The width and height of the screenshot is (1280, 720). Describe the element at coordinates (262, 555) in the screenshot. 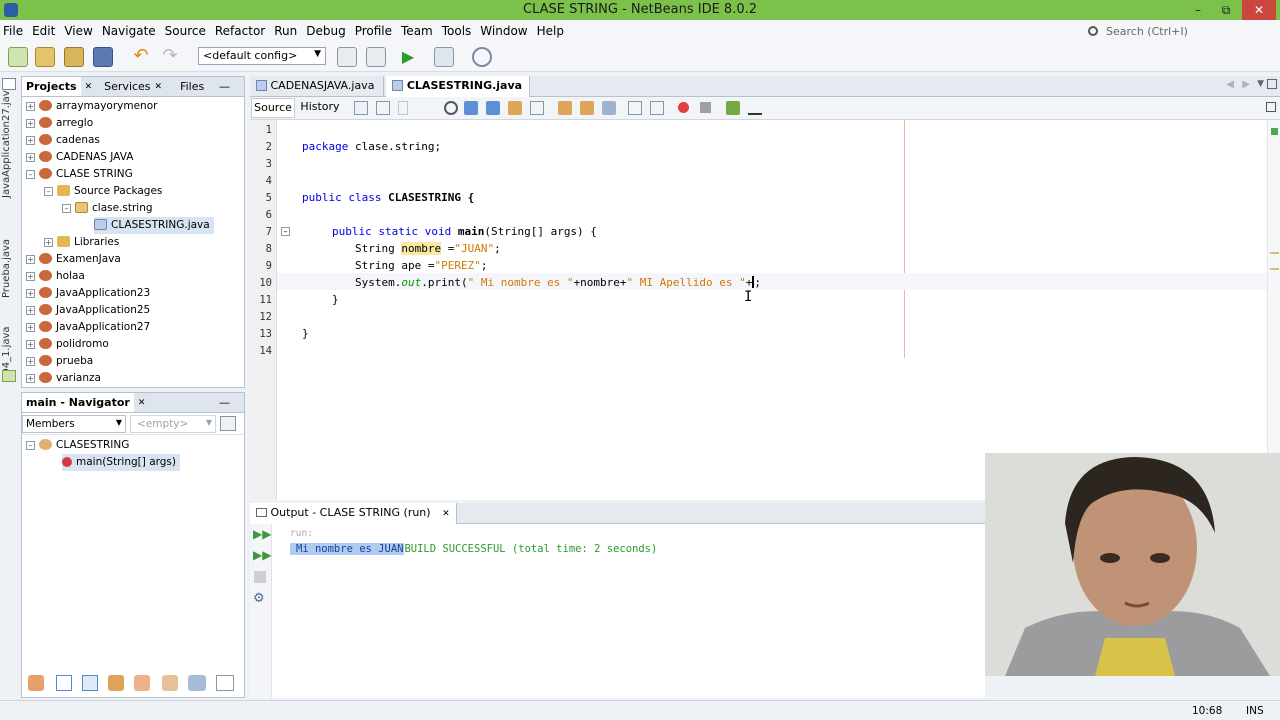

I see `rerun-different-params-icon: ▶▶` at that location.